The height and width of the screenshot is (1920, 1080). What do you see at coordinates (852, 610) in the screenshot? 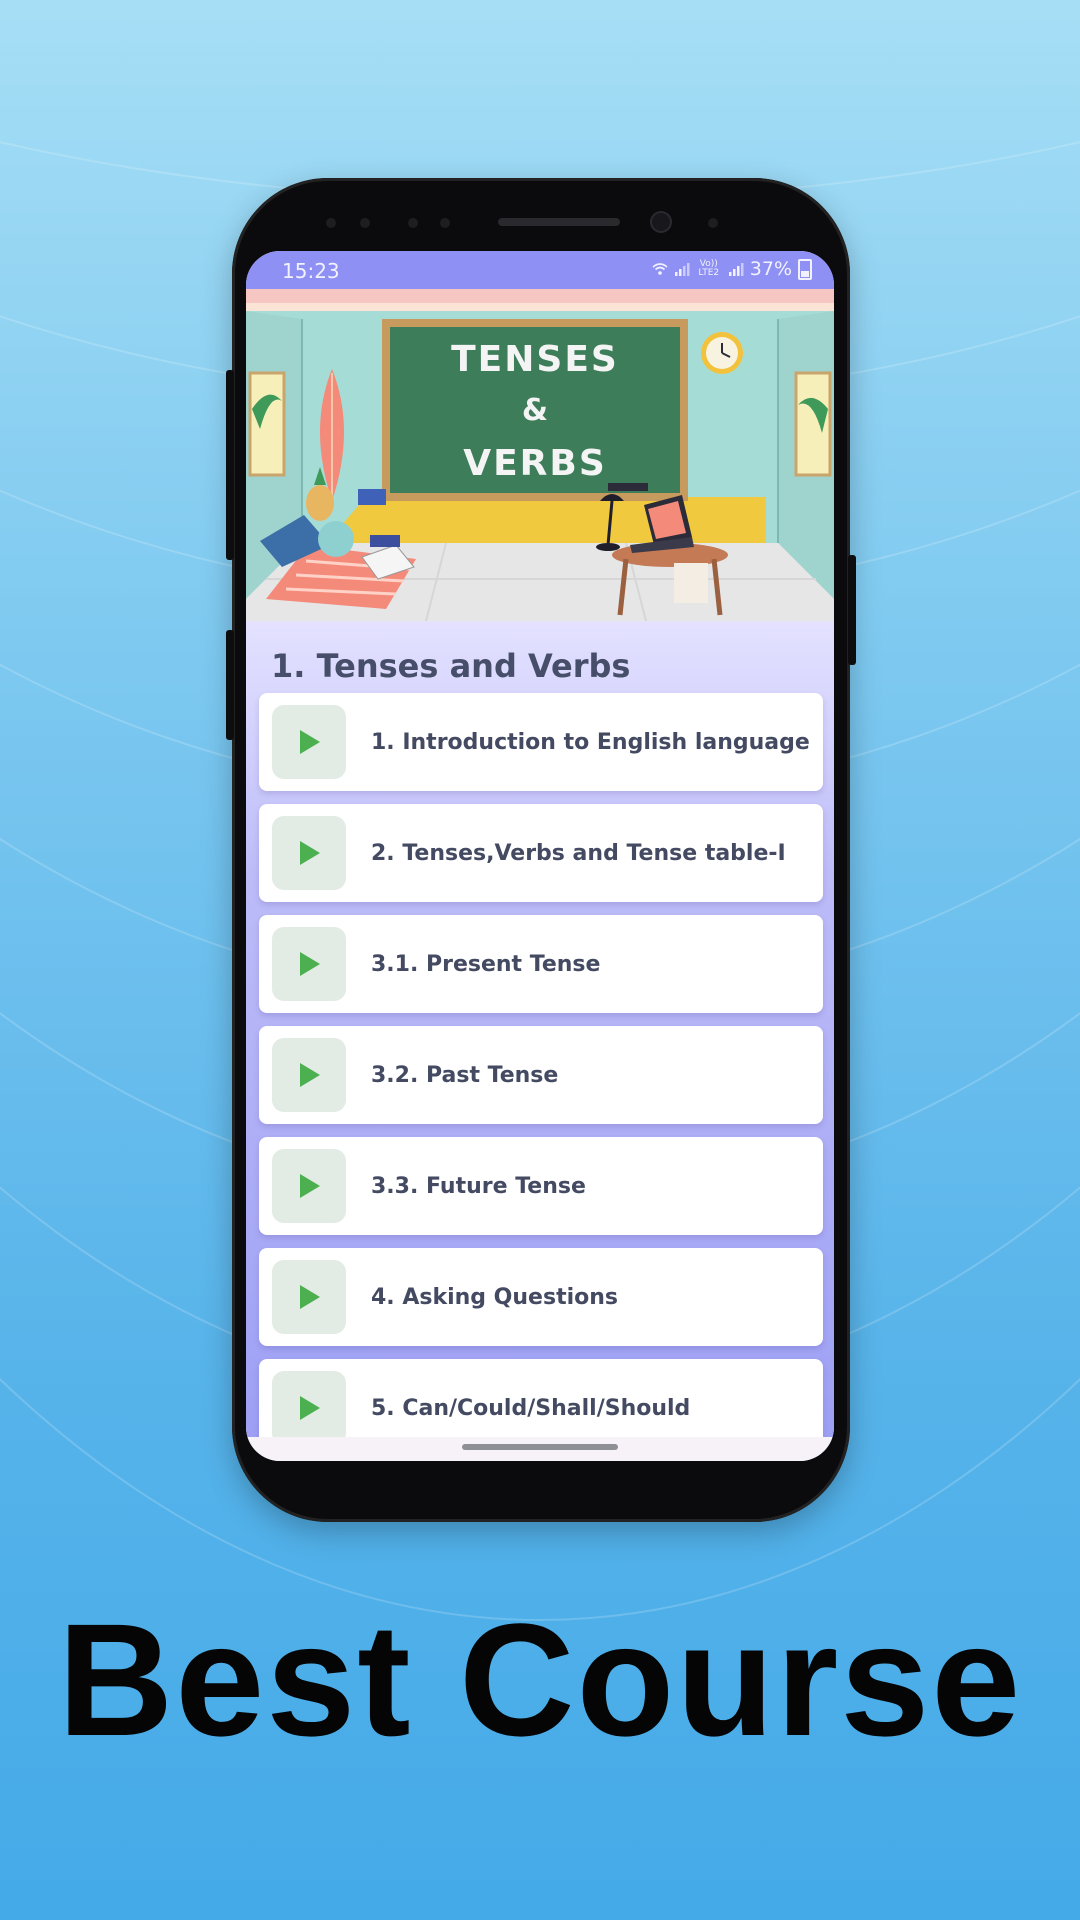
I see `power-button` at bounding box center [852, 610].